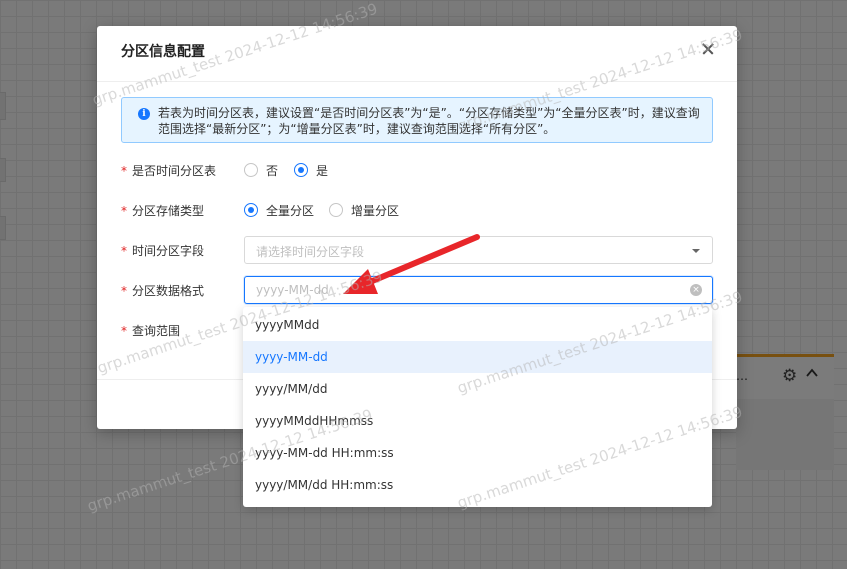 The width and height of the screenshot is (847, 569). Describe the element at coordinates (478, 250) in the screenshot. I see `time-field-select: 请选择时间分区字段` at that location.